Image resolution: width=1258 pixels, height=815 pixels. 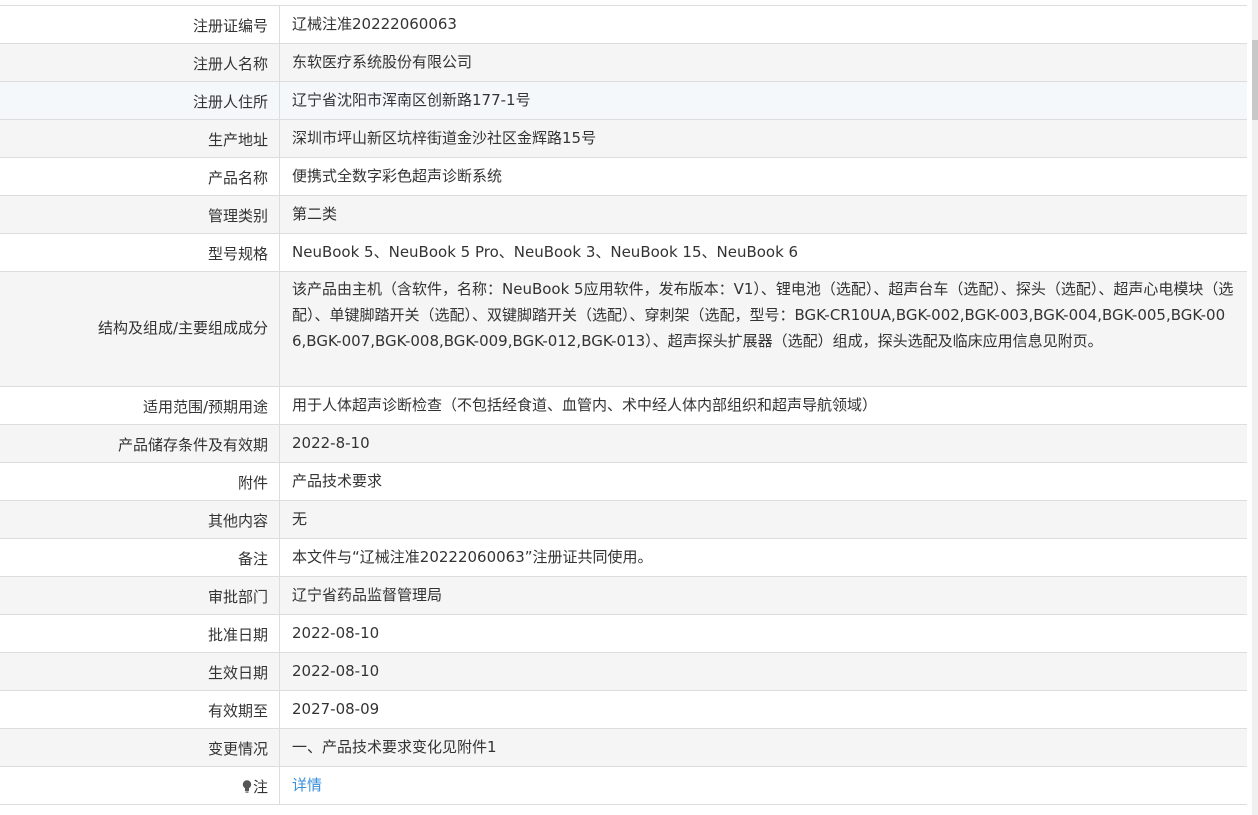 I want to click on table-row: 变更情况 一、产品技术要求变化见附件1, so click(x=623, y=748).